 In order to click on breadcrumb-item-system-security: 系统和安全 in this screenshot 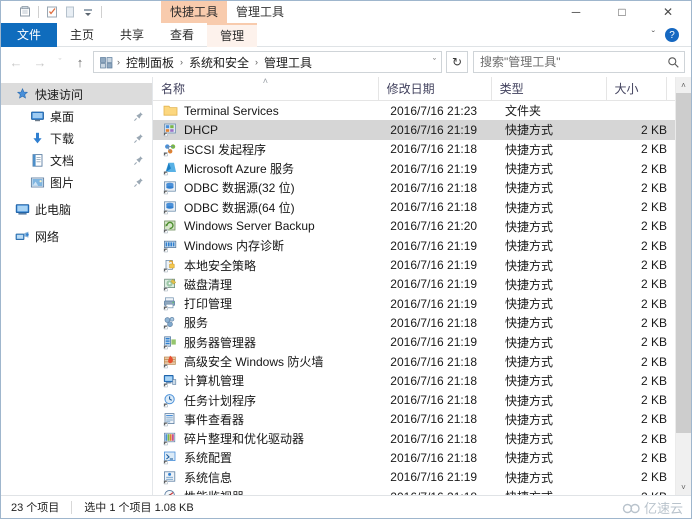, I will do `click(219, 62)`.